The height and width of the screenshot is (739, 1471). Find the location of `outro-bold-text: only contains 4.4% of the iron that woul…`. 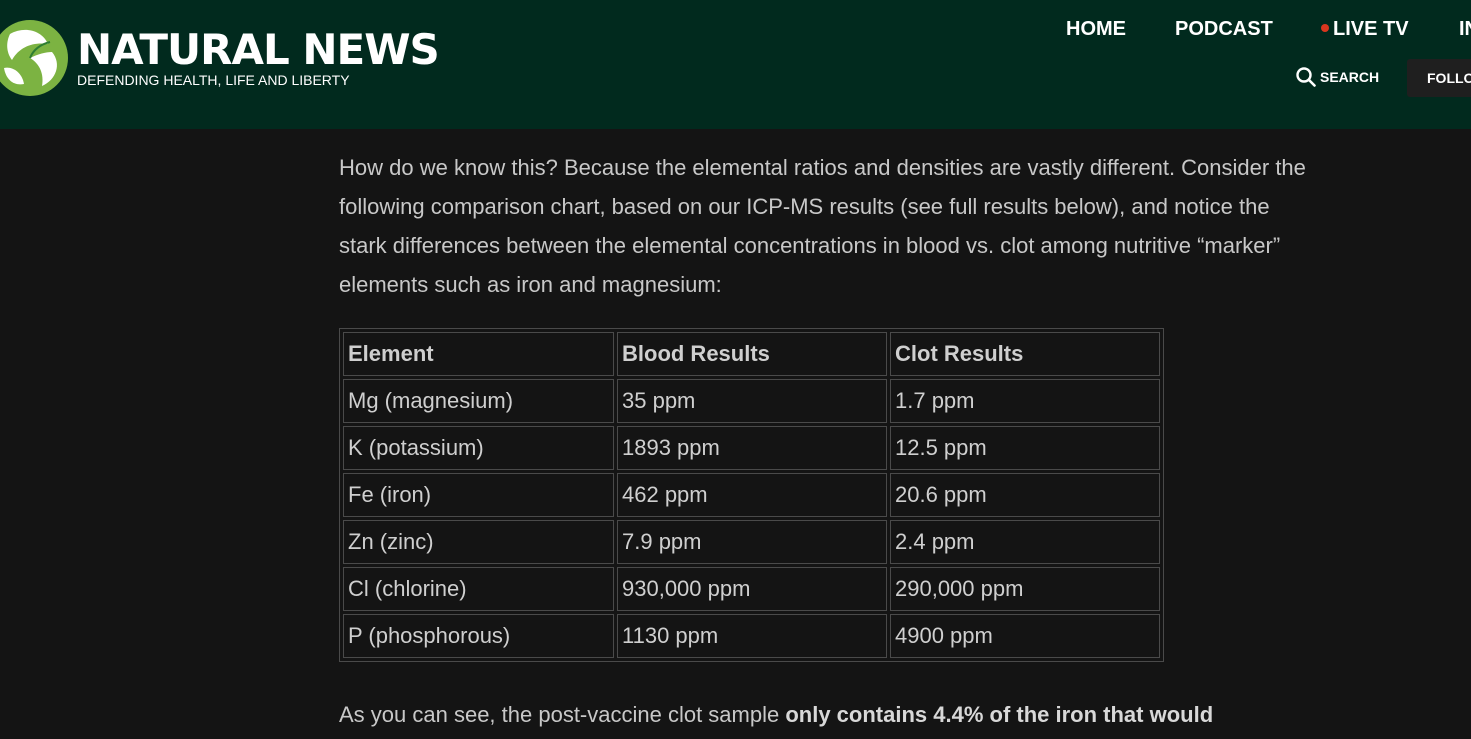

outro-bold-text: only contains 4.4% of the iron that woul… is located at coordinates (999, 714).